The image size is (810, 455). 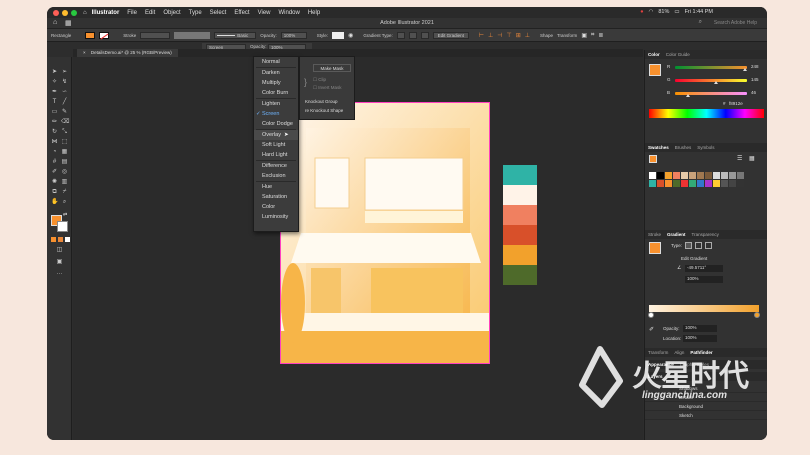 What do you see at coordinates (654, 234) in the screenshot?
I see `tab-stroke: Stroke` at bounding box center [654, 234].